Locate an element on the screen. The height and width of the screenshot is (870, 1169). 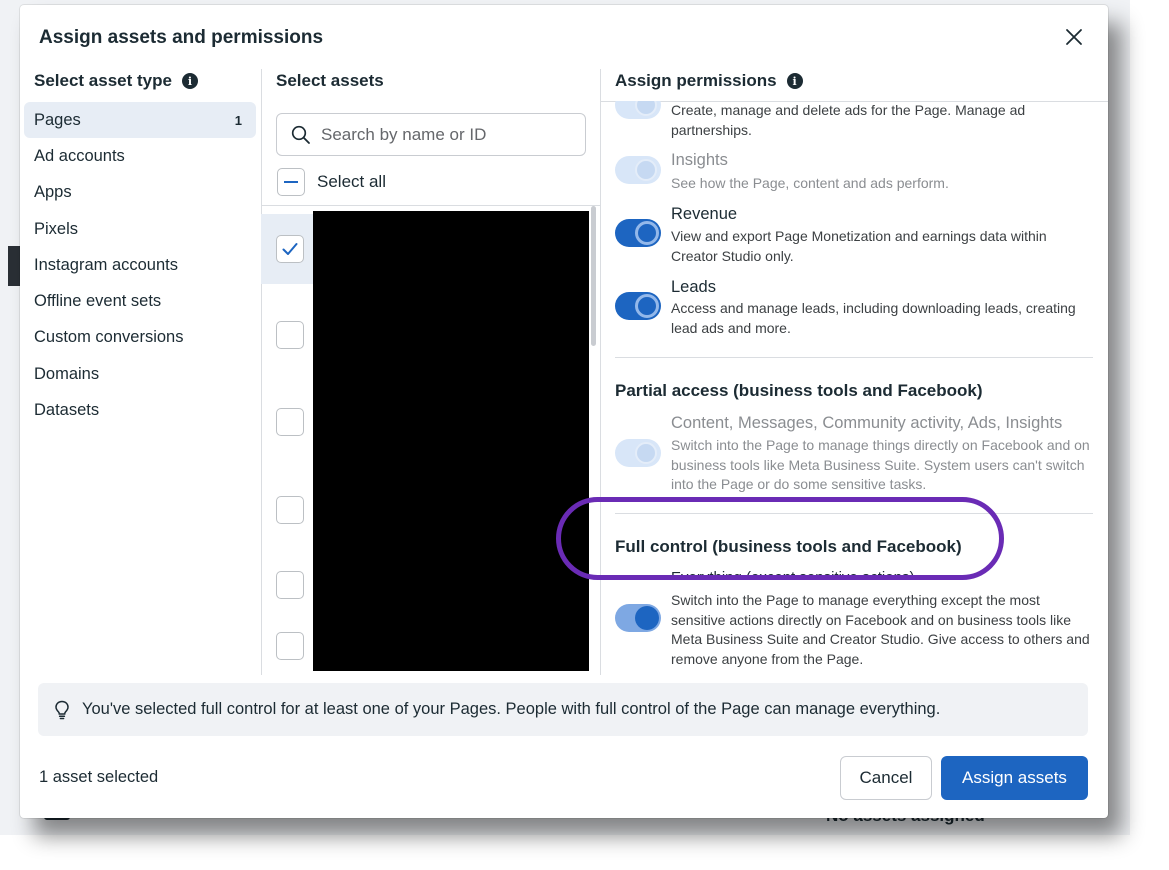
asset-type-label: Domains is located at coordinates (67, 373).